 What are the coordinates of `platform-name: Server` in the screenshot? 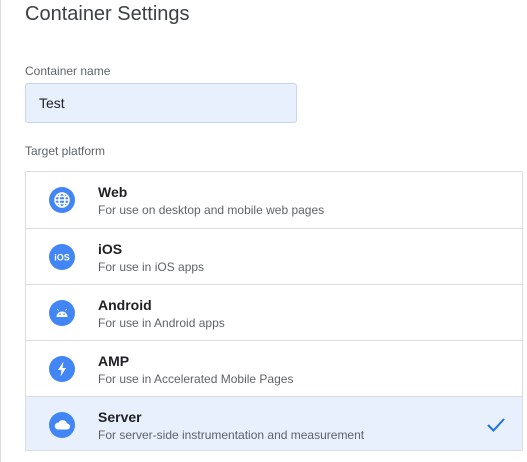 It's located at (120, 417).